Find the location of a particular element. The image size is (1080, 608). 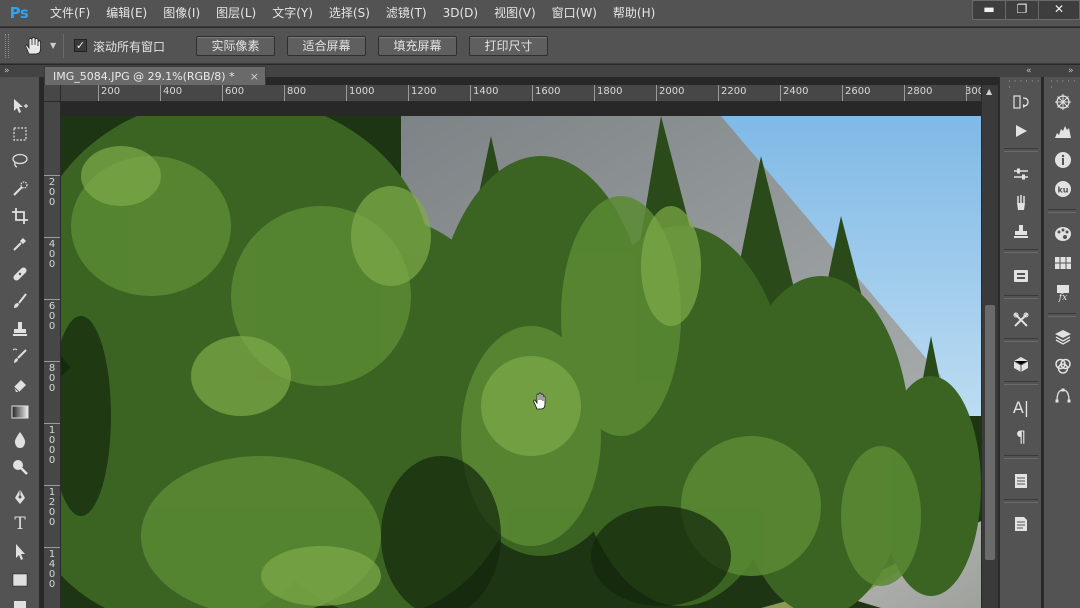

menu-select: 选择(S) is located at coordinates (349, 13).